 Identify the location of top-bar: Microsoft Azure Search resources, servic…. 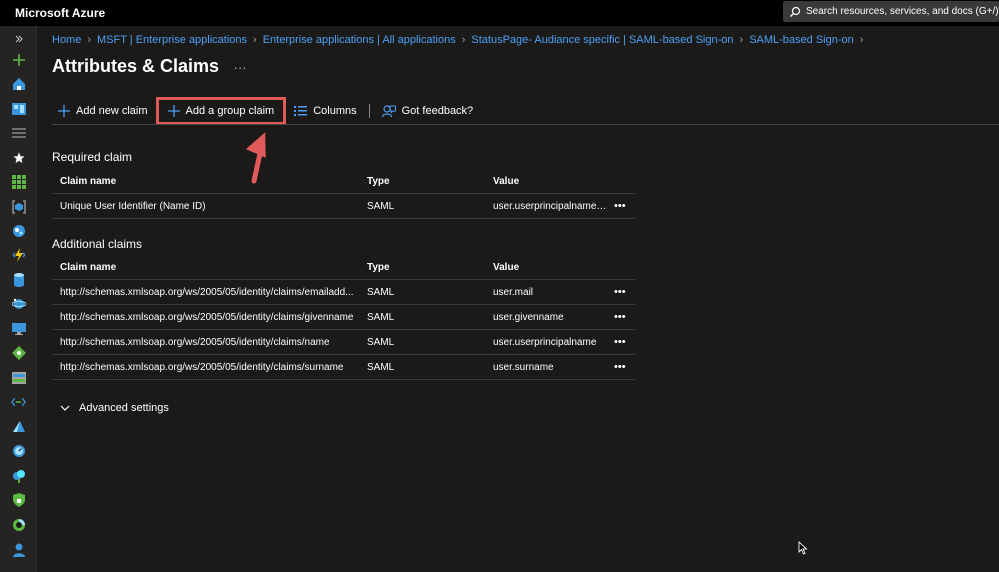
(499, 13).